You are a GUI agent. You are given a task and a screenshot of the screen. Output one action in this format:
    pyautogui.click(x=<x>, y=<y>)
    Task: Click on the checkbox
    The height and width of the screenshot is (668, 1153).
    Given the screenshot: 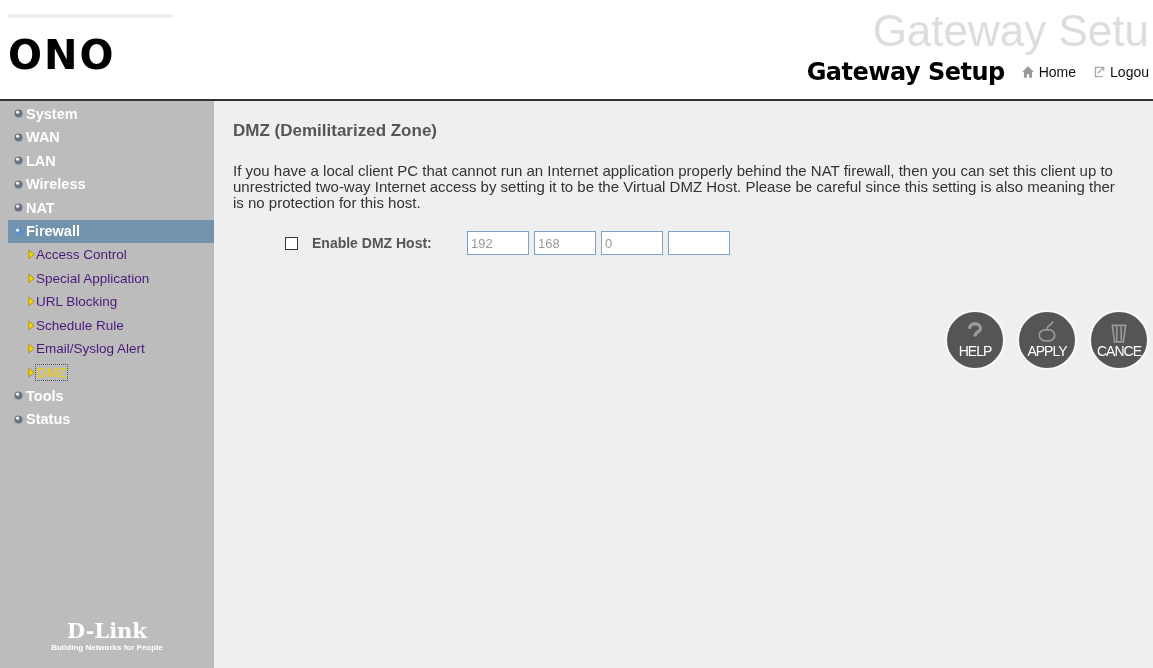 What is the action you would take?
    pyautogui.click(x=291, y=243)
    